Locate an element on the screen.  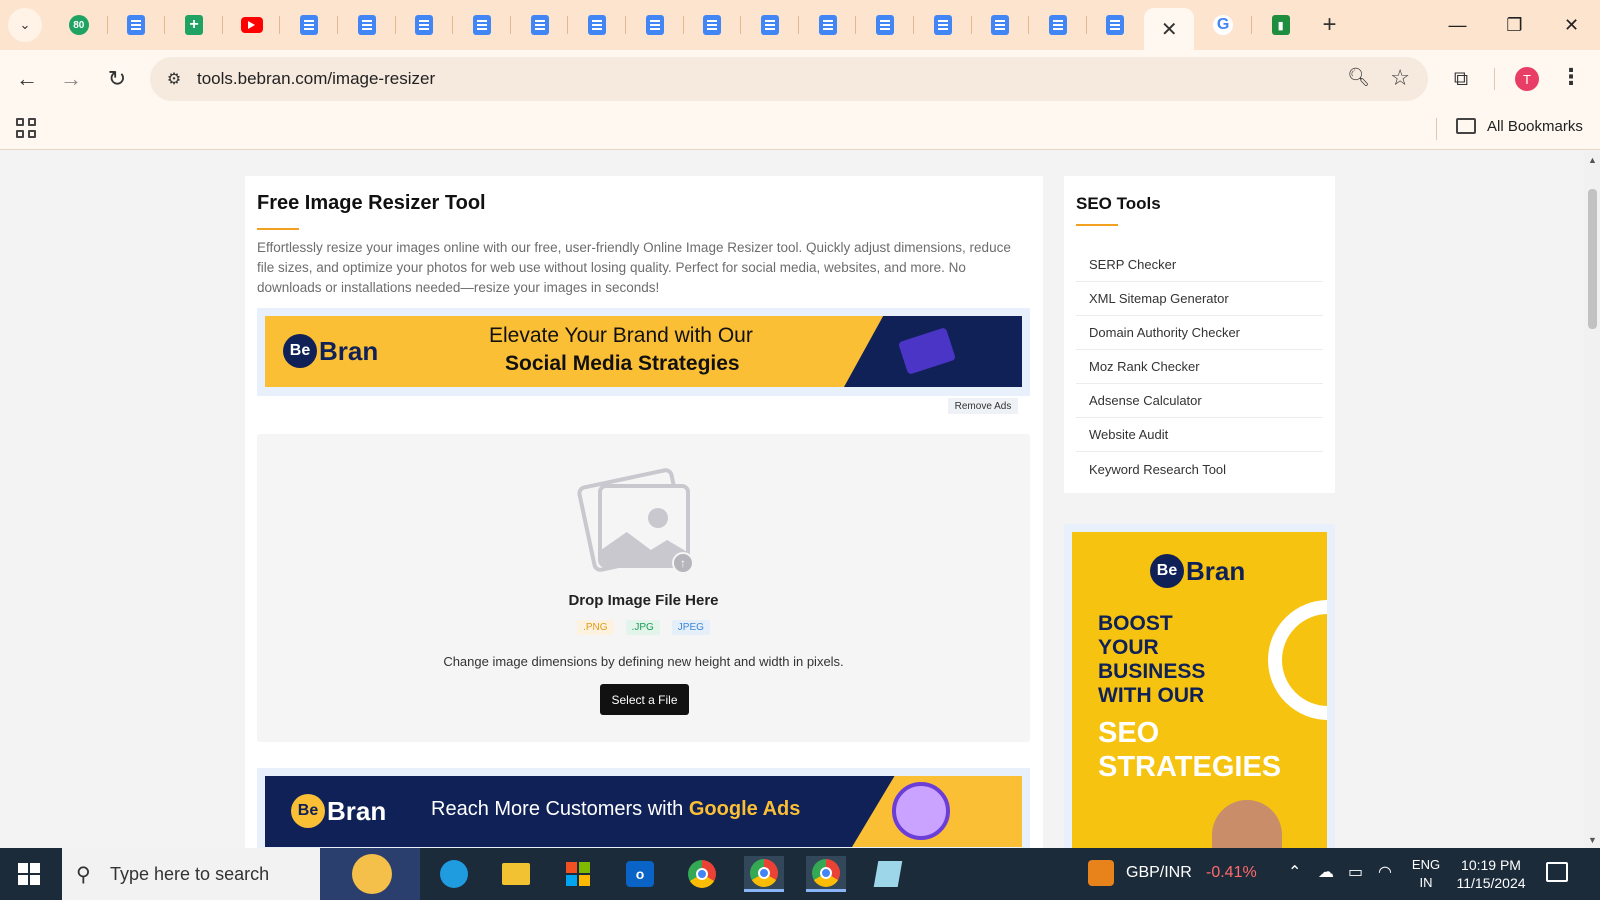
scroll-up-icon: ▲ is located at coordinates (1592, 160).